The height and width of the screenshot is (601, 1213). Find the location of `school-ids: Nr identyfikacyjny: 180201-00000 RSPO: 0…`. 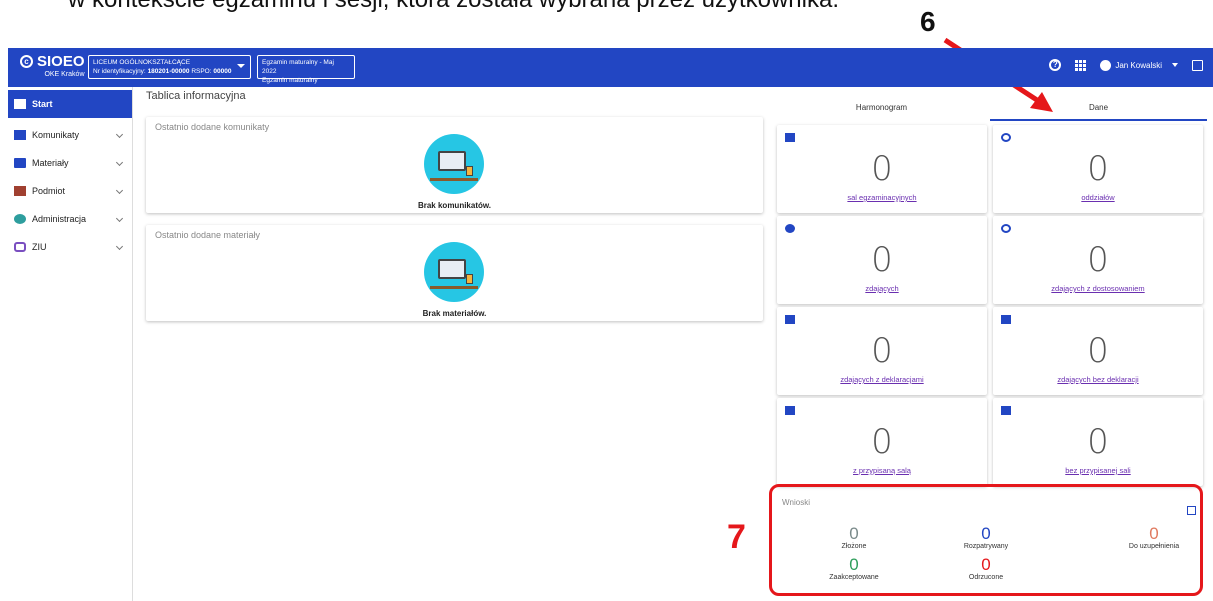

school-ids: Nr identyfikacyjny: 180201-00000 RSPO: 0… is located at coordinates (162, 71).